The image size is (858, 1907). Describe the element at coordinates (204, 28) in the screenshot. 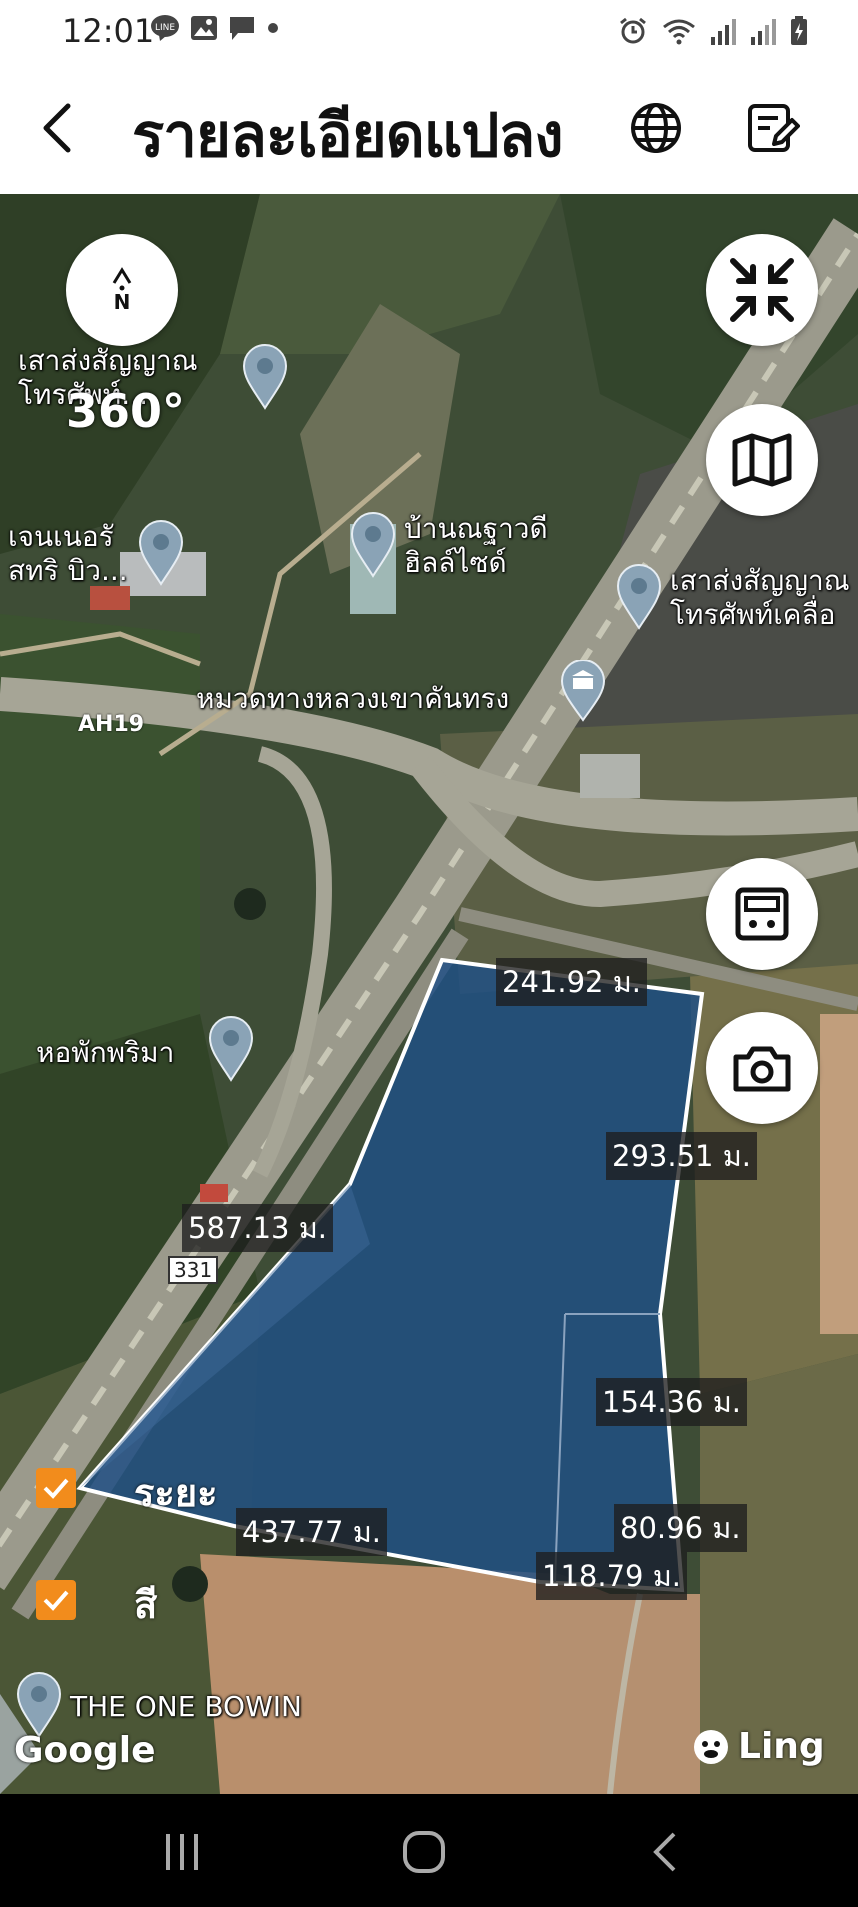

I see `gallery-icon` at that location.